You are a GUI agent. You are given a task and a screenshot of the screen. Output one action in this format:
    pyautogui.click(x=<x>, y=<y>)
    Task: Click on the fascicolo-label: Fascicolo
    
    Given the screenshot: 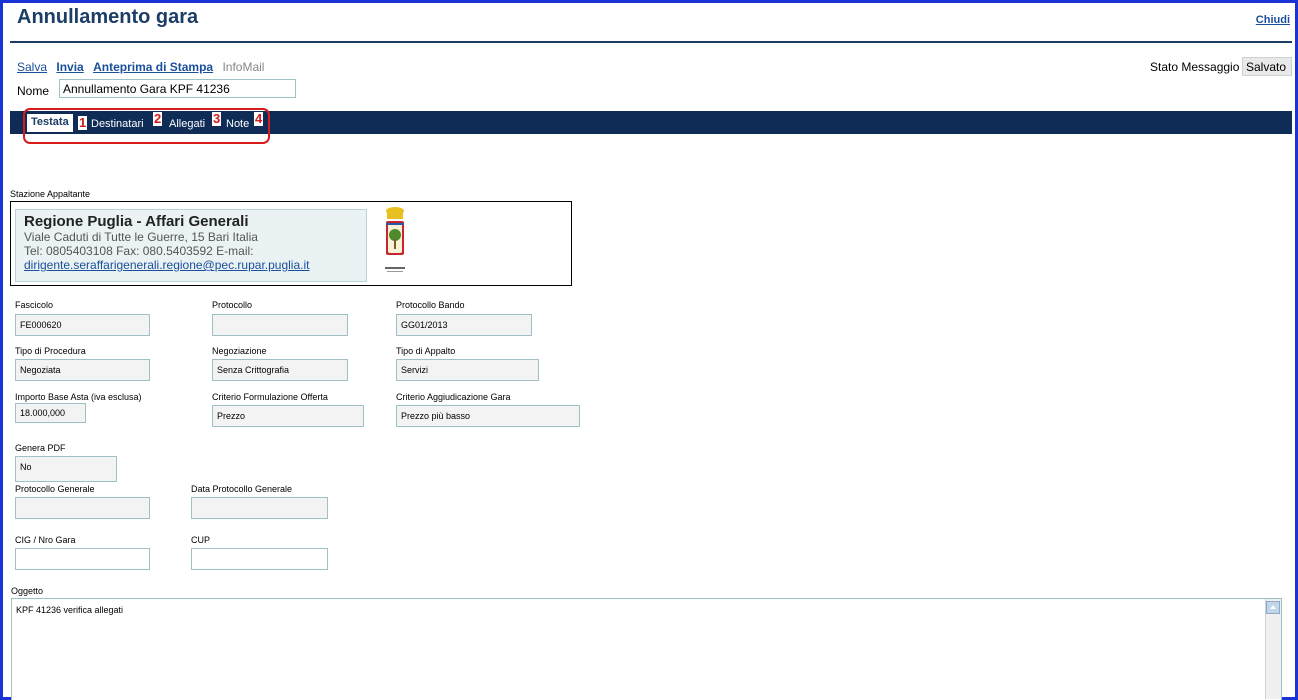 What is the action you would take?
    pyautogui.click(x=34, y=305)
    